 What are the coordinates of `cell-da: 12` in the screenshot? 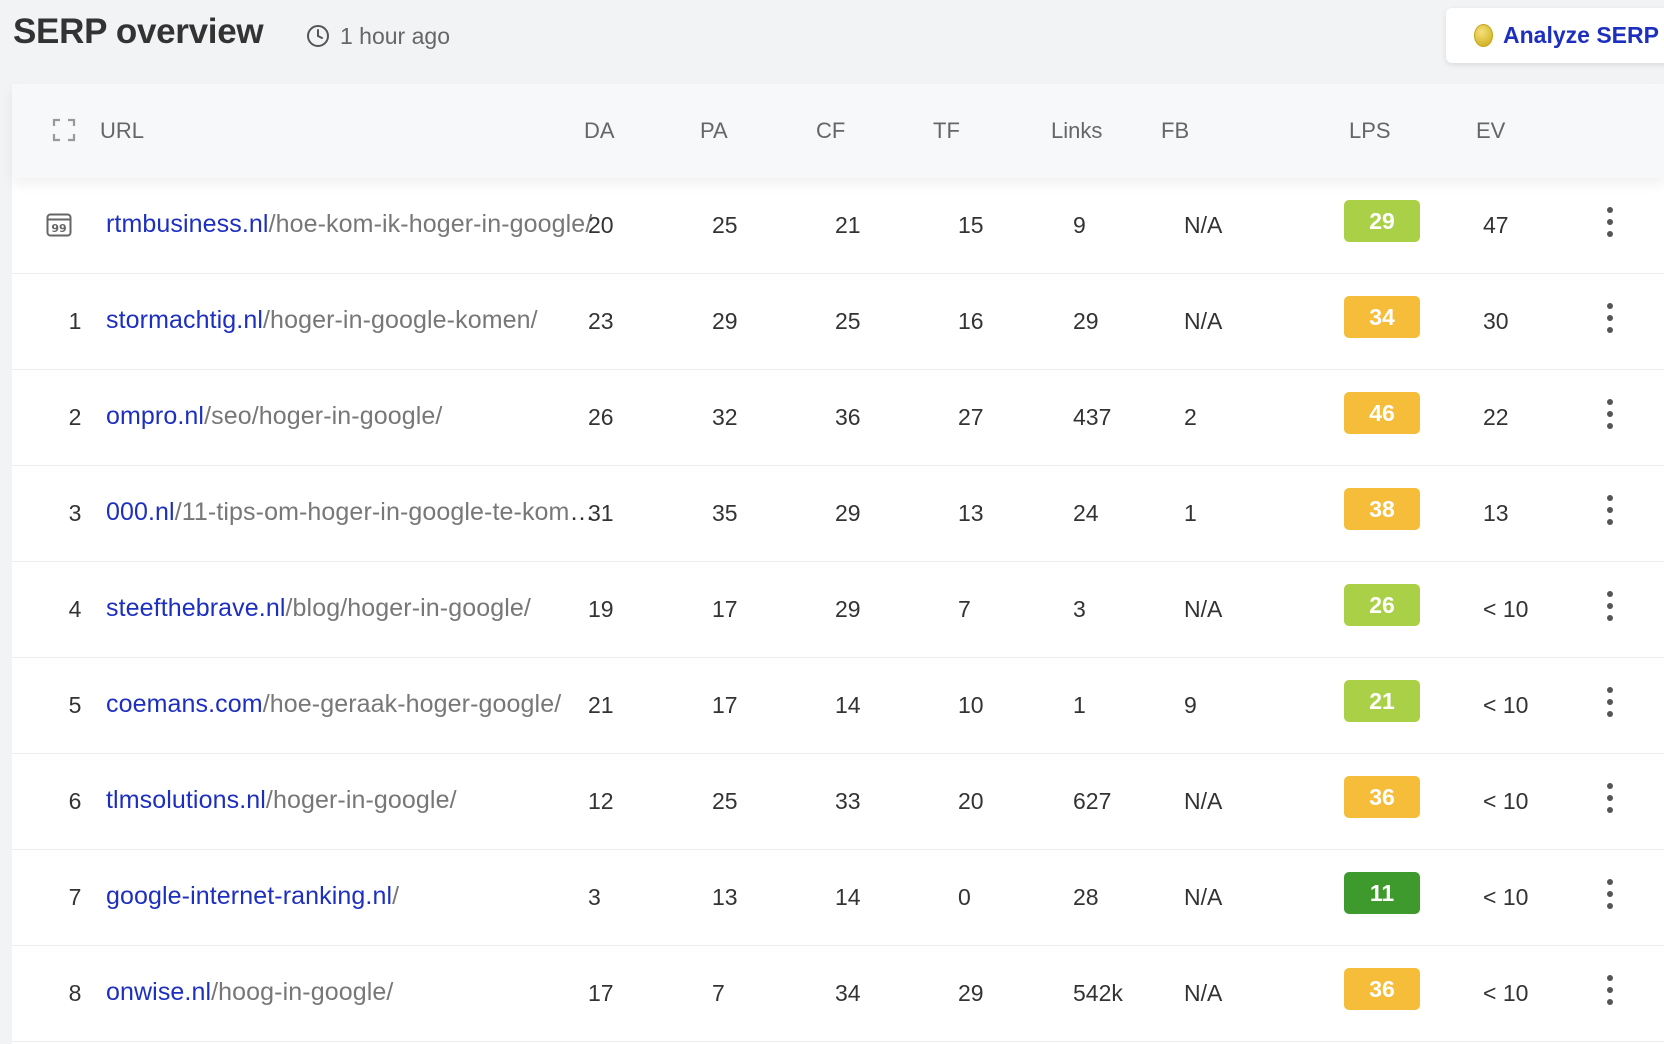 It's located at (601, 801).